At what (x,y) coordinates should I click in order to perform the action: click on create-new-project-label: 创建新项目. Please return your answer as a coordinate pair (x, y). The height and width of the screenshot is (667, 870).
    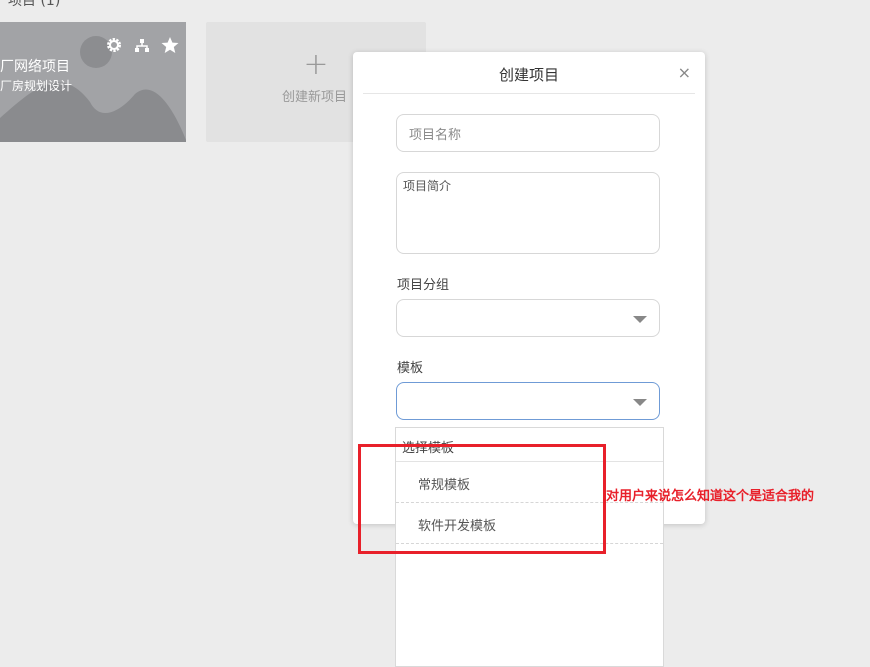
    Looking at the image, I should click on (315, 97).